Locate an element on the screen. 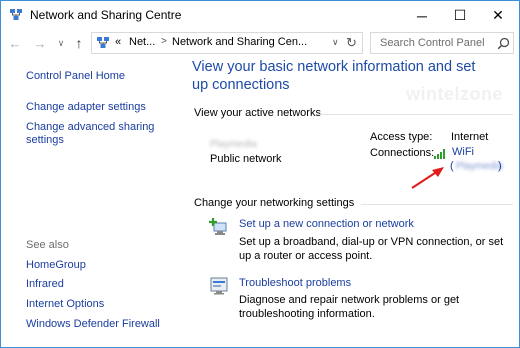  wifi-ssid: Playmedia is located at coordinates (479, 166).